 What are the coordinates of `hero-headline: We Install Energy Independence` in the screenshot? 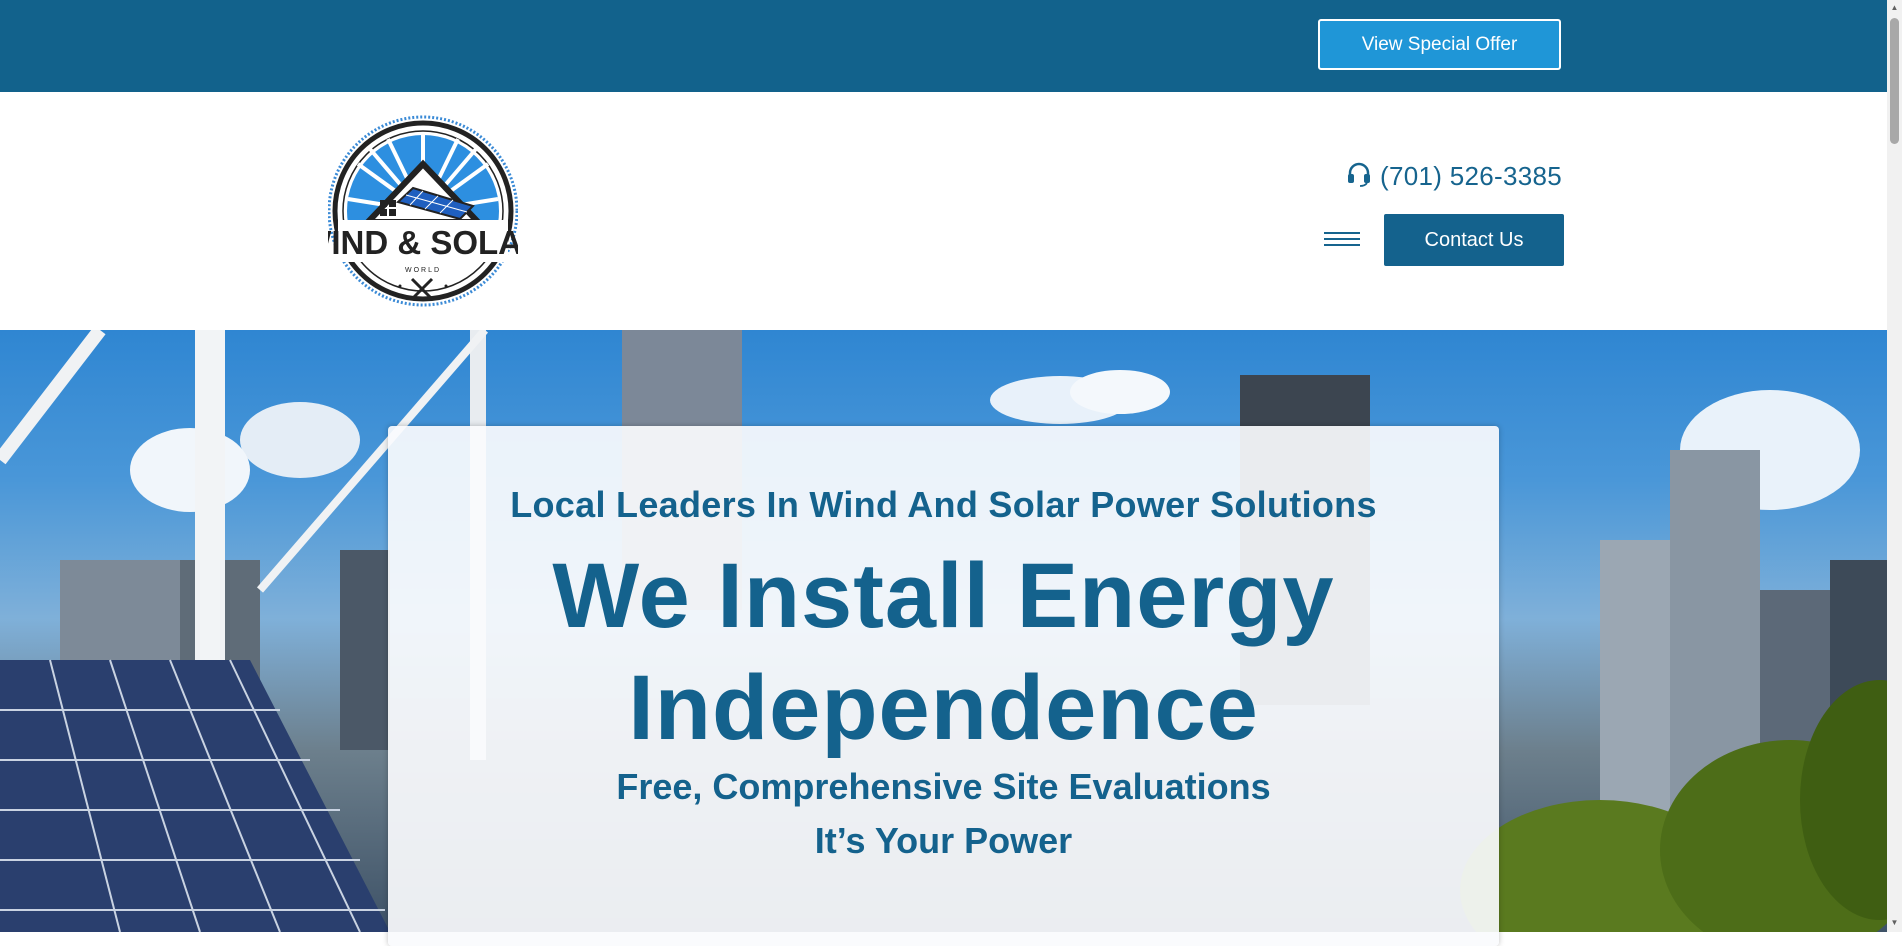 It's located at (943, 652).